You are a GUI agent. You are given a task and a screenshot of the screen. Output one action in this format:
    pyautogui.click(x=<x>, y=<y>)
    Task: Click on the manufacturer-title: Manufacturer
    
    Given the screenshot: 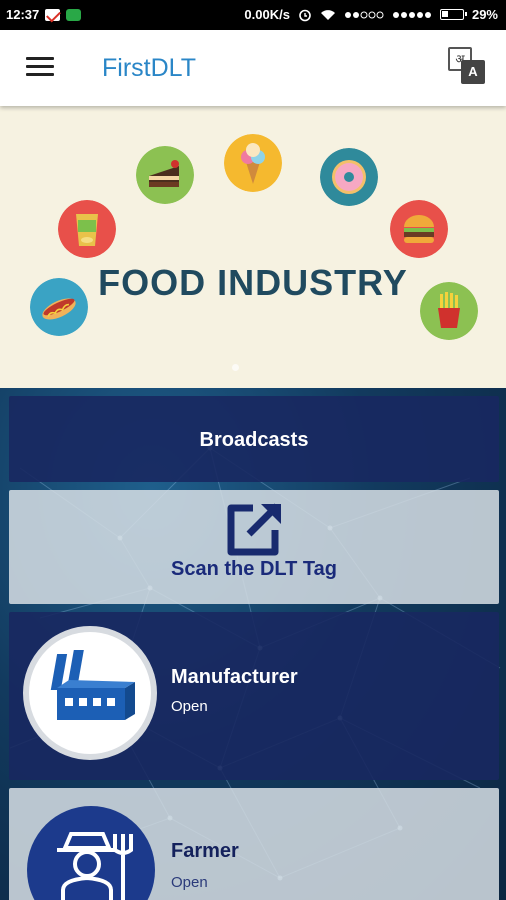 What is the action you would take?
    pyautogui.click(x=234, y=677)
    